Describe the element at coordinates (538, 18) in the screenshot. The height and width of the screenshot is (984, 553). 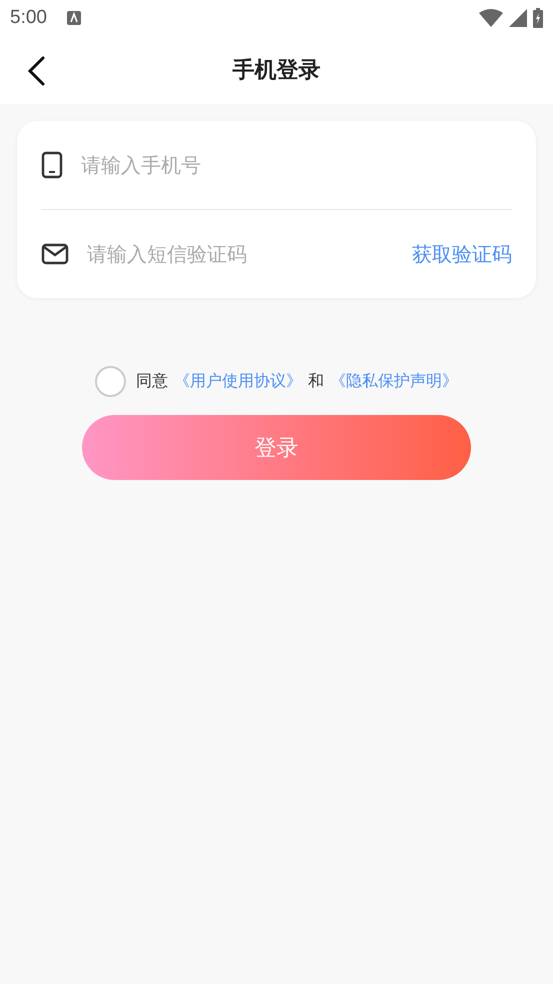
I see `battery-icon` at that location.